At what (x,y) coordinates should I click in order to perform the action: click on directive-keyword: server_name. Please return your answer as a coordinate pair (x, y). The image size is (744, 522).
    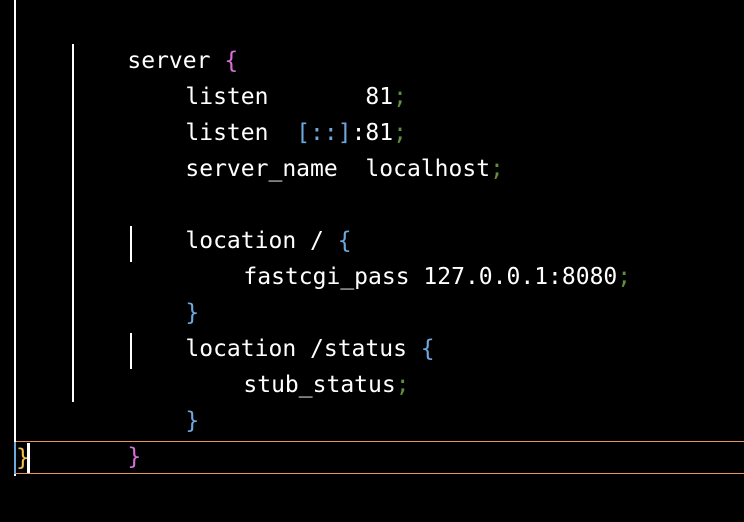
    Looking at the image, I should click on (261, 169).